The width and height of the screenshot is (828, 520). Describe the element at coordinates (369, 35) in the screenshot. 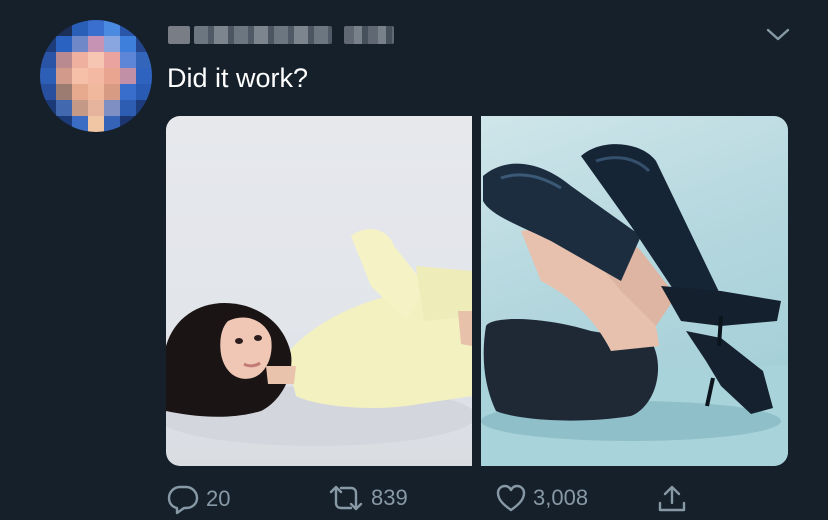

I see `obscured-handle-fragment` at that location.